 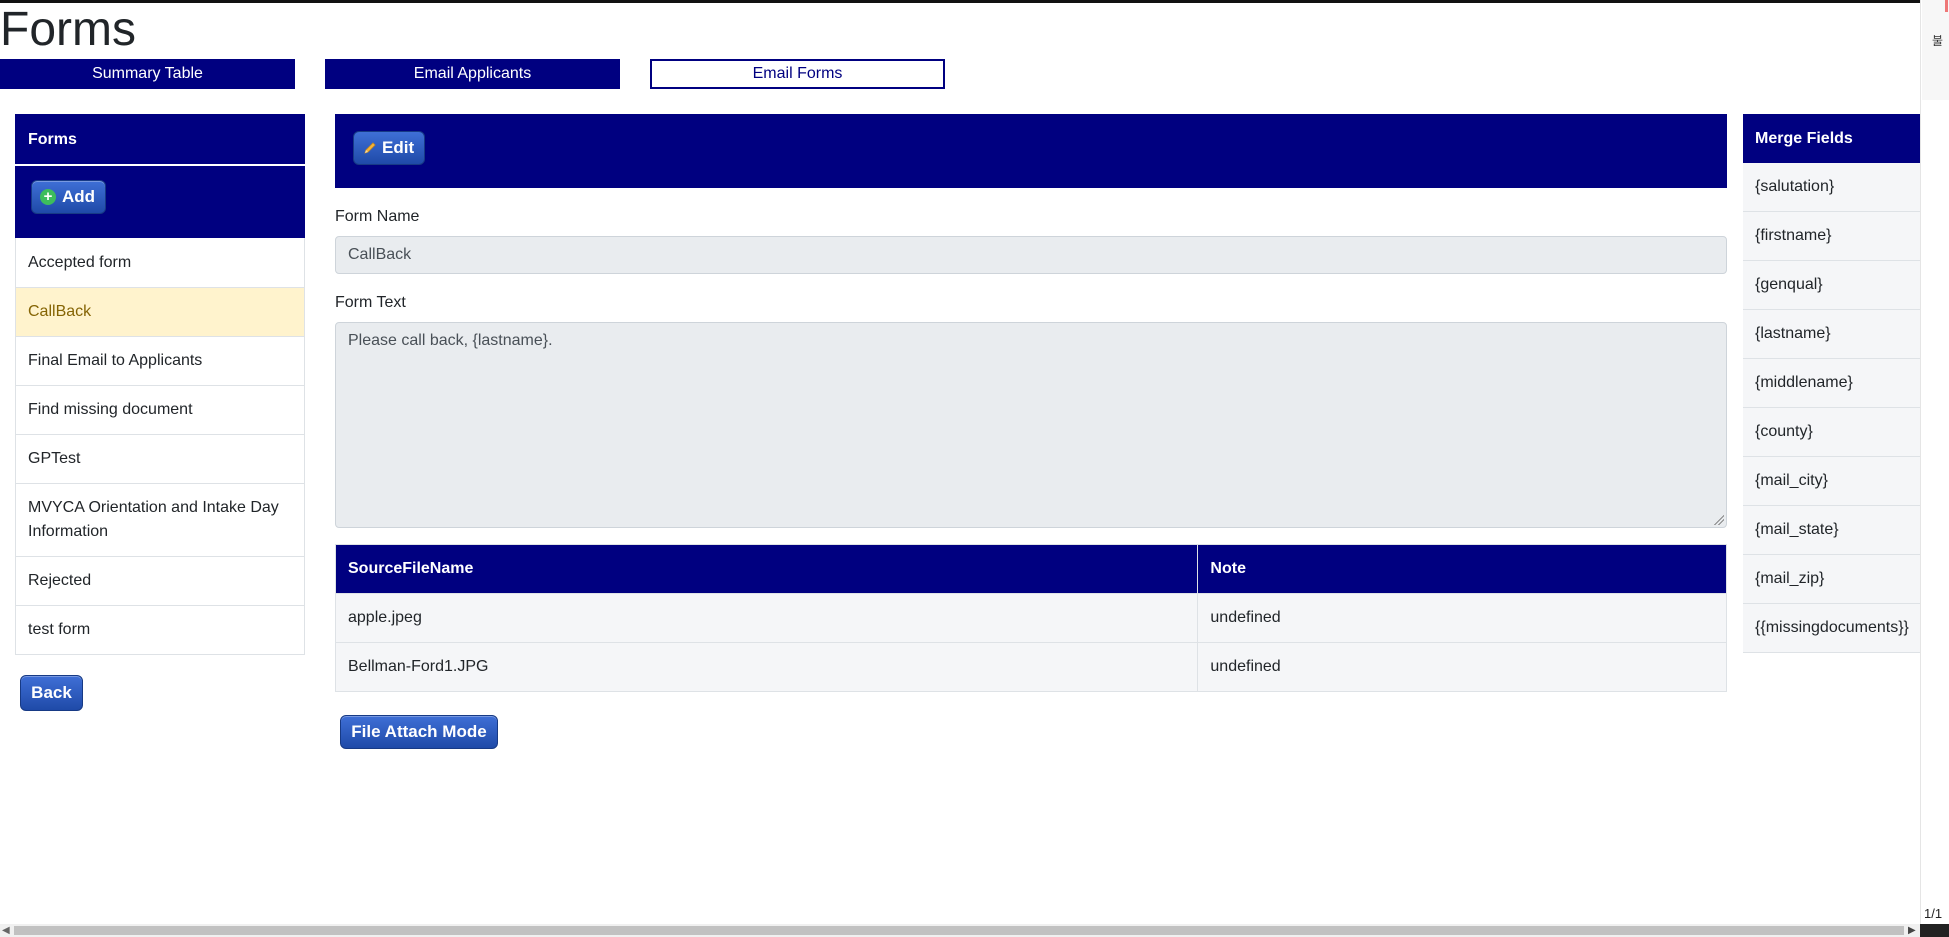 I want to click on pencil-icon, so click(x=370, y=148).